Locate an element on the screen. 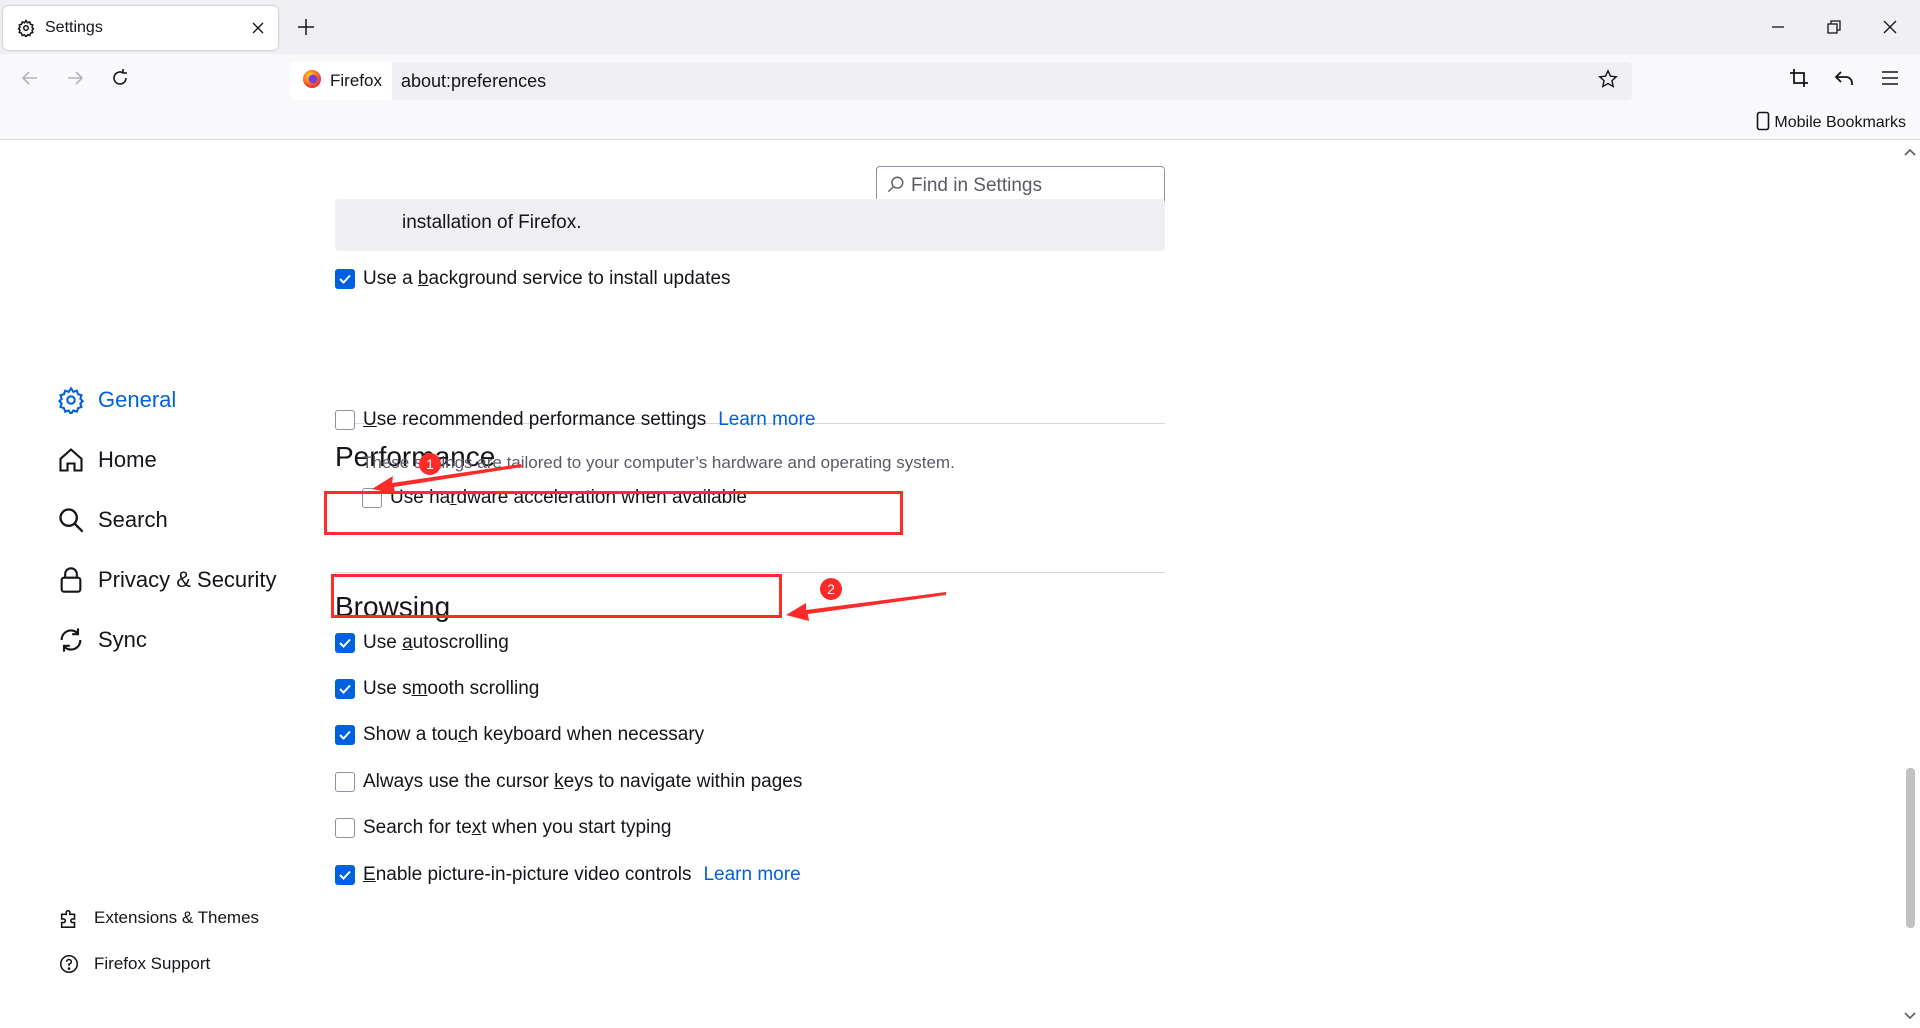 Image resolution: width=1920 pixels, height=1028 pixels. chevron-down-icon is located at coordinates (1910, 1016).